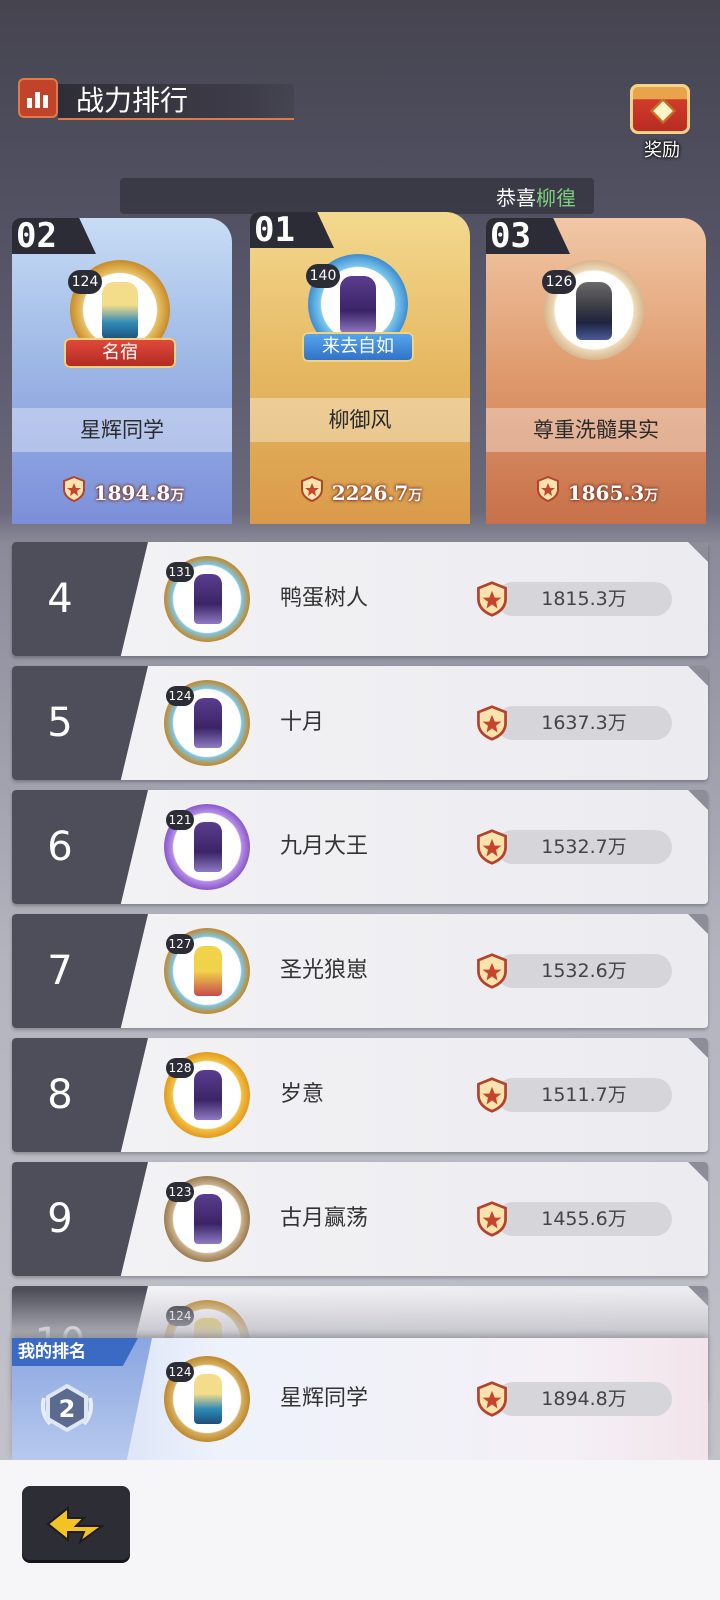  I want to click on level-badge: 128, so click(180, 1068).